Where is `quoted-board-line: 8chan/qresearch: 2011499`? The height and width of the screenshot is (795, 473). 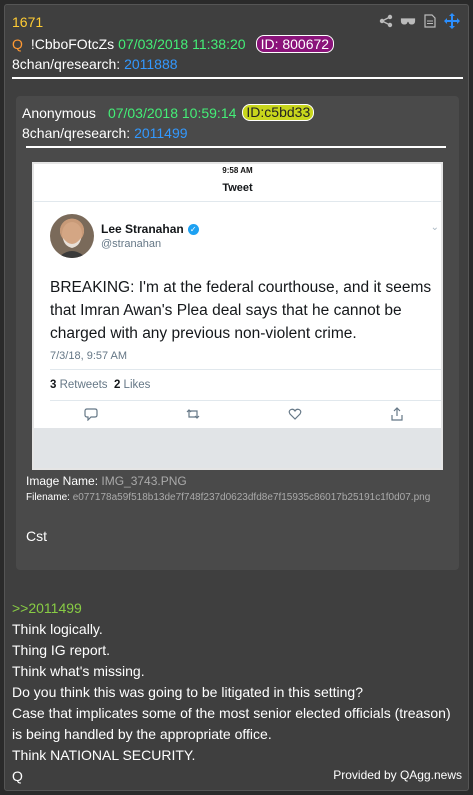
quoted-board-line: 8chan/qresearch: 2011499 is located at coordinates (105, 133).